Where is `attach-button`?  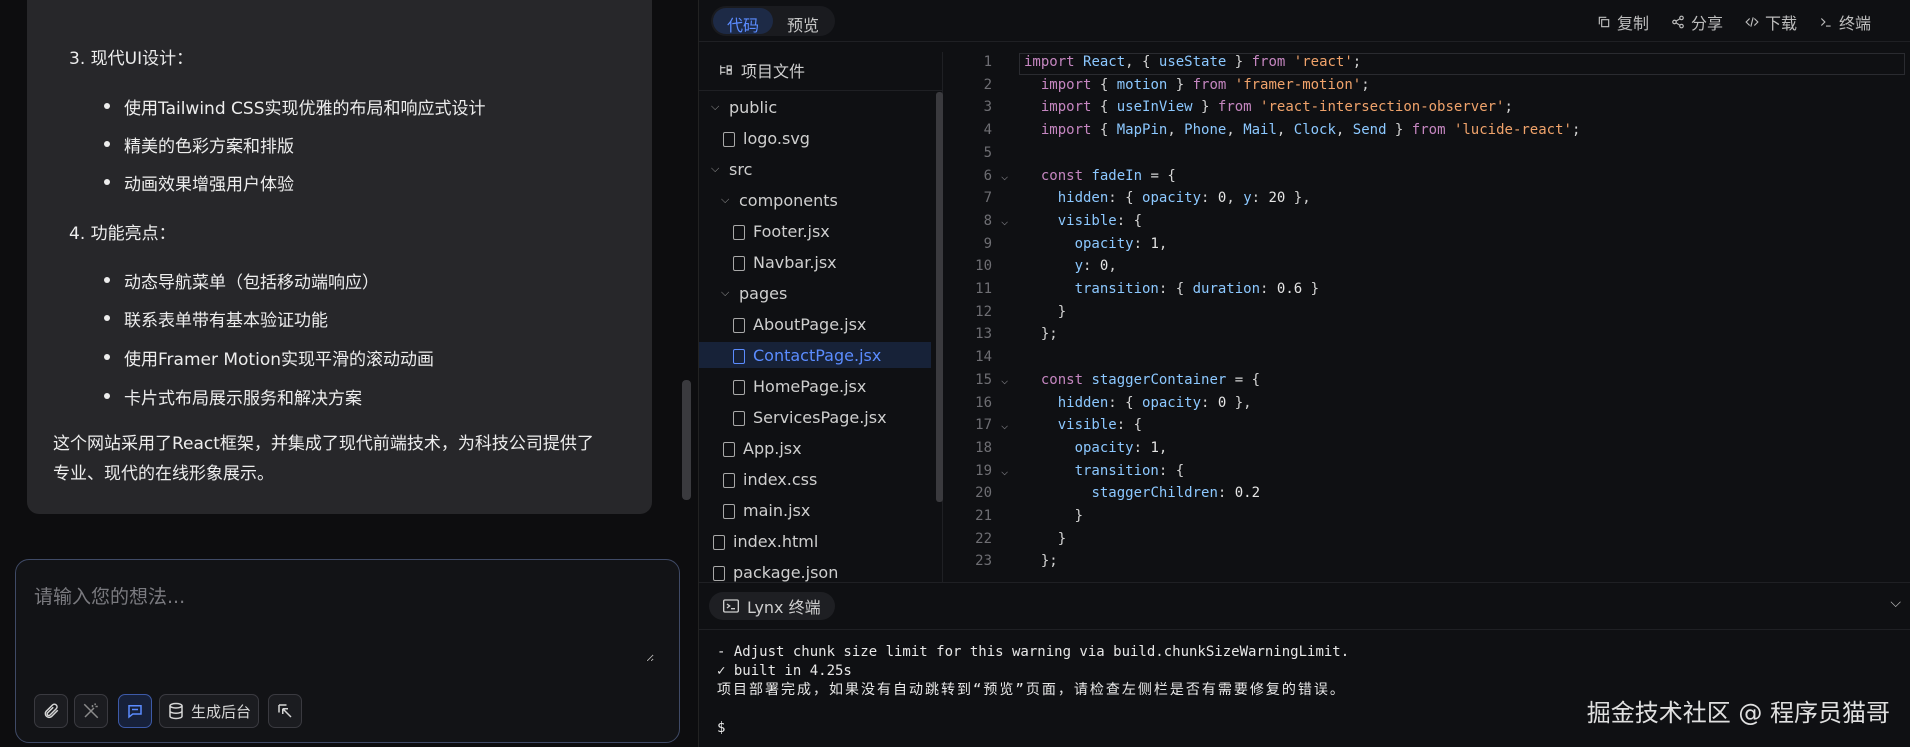
attach-button is located at coordinates (51, 711).